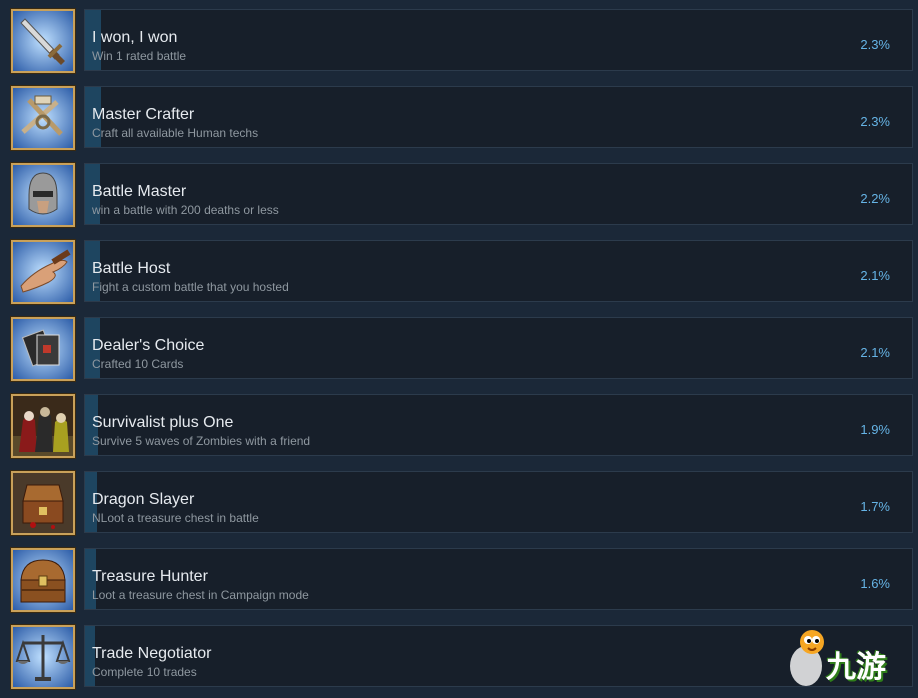  Describe the element at coordinates (875, 506) in the screenshot. I see `unlock-percentage: 1.7%` at that location.